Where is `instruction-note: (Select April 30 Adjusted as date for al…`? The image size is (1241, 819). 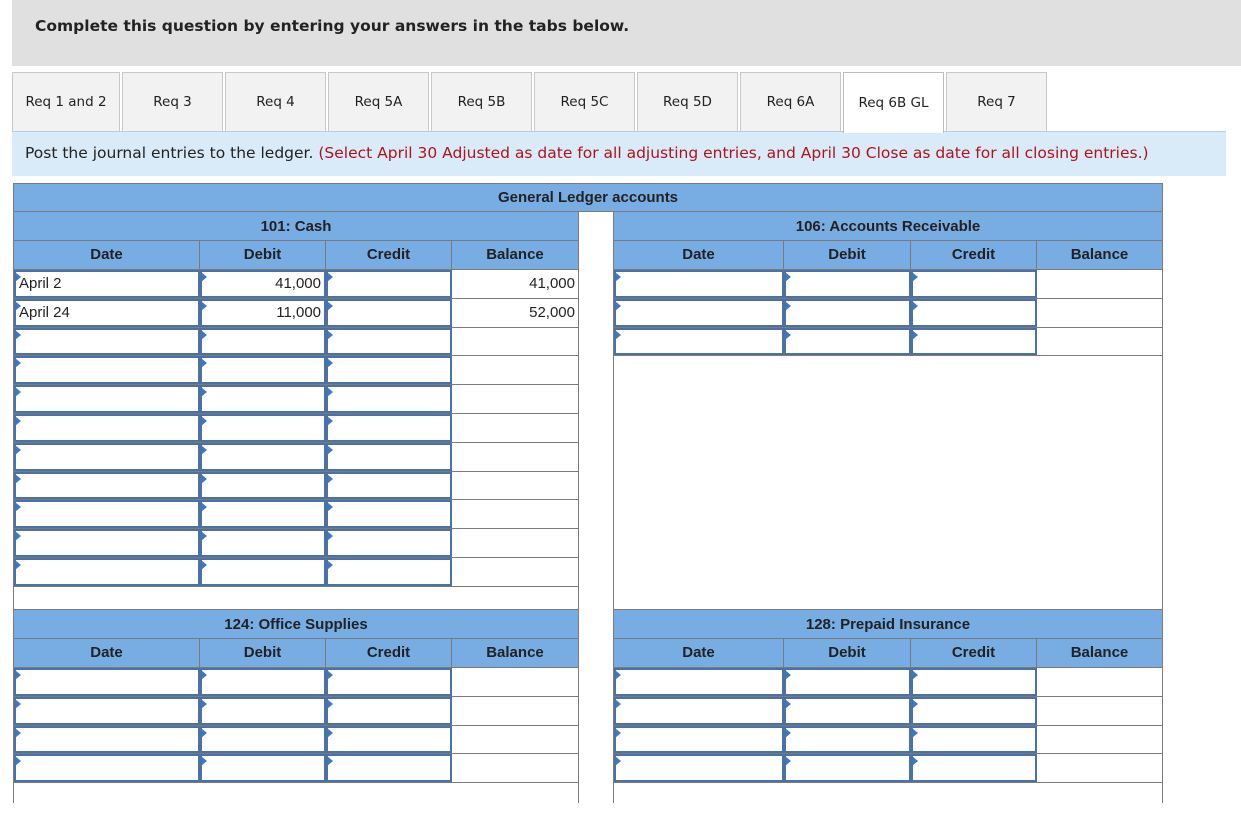 instruction-note: (Select April 30 Adjusted as date for al… is located at coordinates (733, 153).